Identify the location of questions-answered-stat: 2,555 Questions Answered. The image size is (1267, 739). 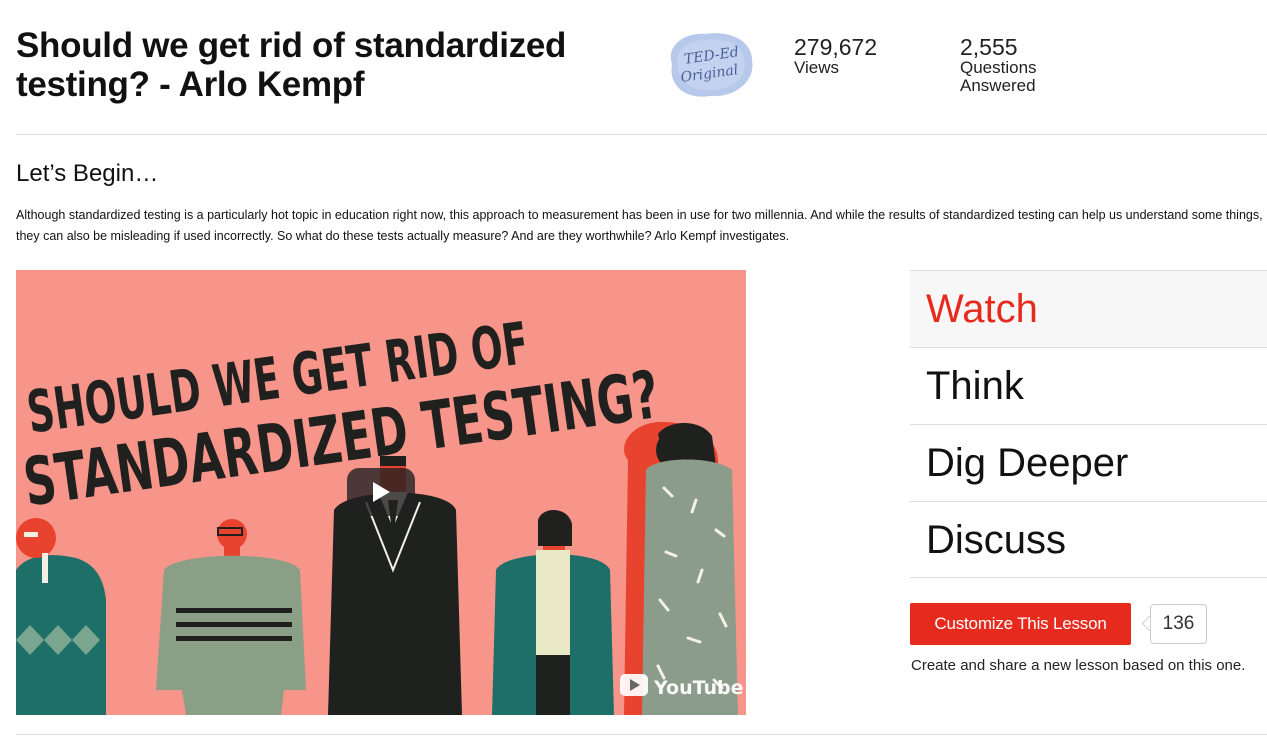
(1020, 65).